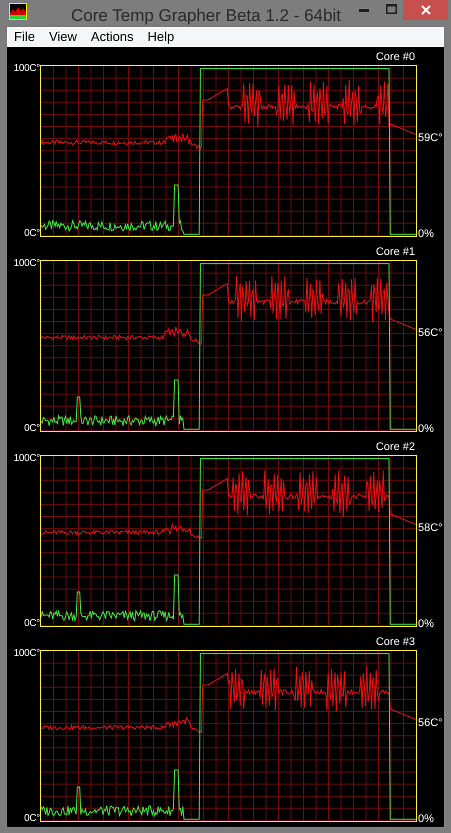  What do you see at coordinates (24, 37) in the screenshot?
I see `menu-item: File` at bounding box center [24, 37].